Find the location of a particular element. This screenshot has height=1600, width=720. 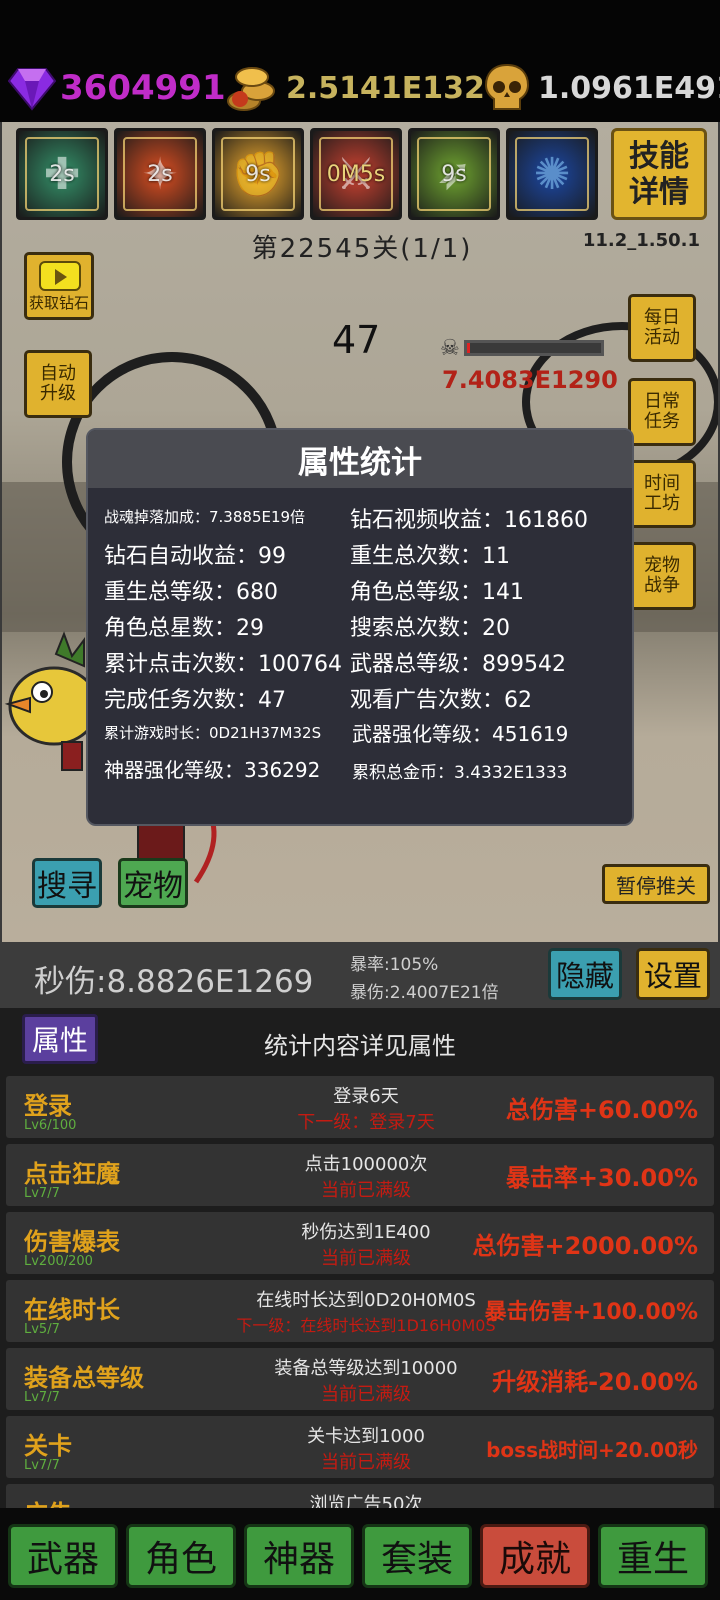

achievement-condition: 点击100000次 is located at coordinates (366, 1164).